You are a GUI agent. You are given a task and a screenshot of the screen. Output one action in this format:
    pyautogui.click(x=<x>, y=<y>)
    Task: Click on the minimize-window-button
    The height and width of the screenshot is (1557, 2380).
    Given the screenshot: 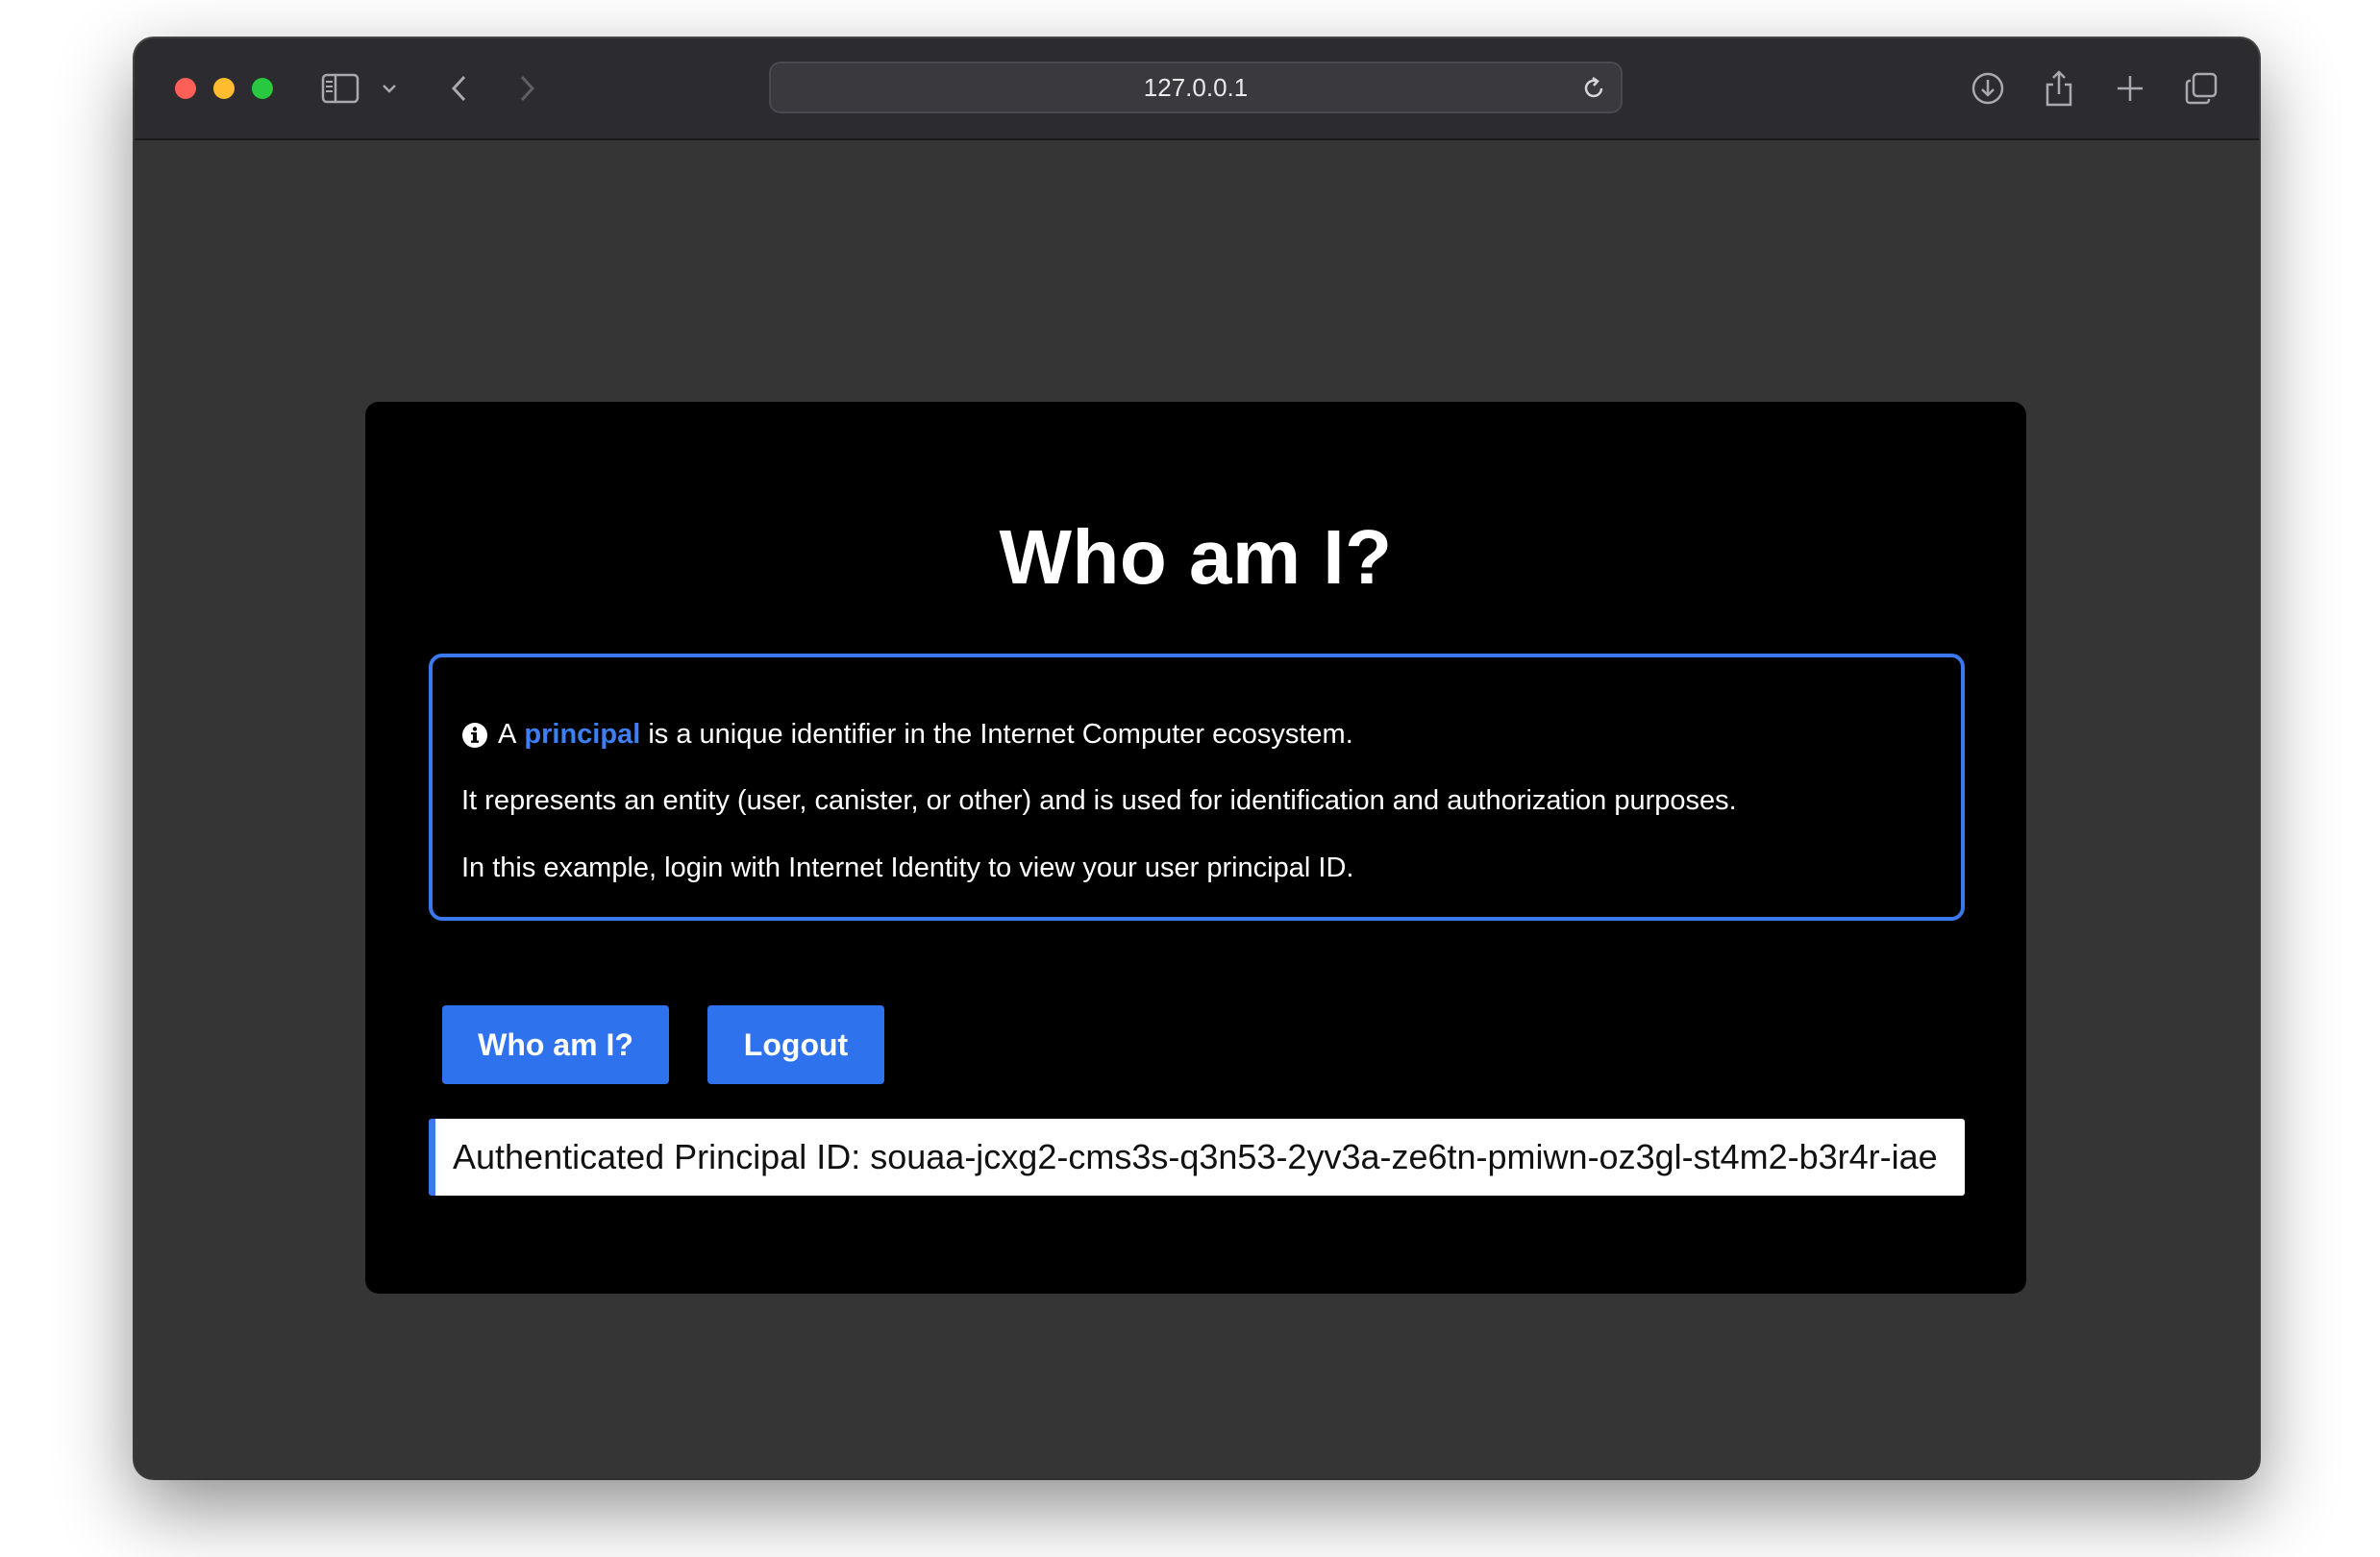 What is the action you would take?
    pyautogui.click(x=224, y=88)
    